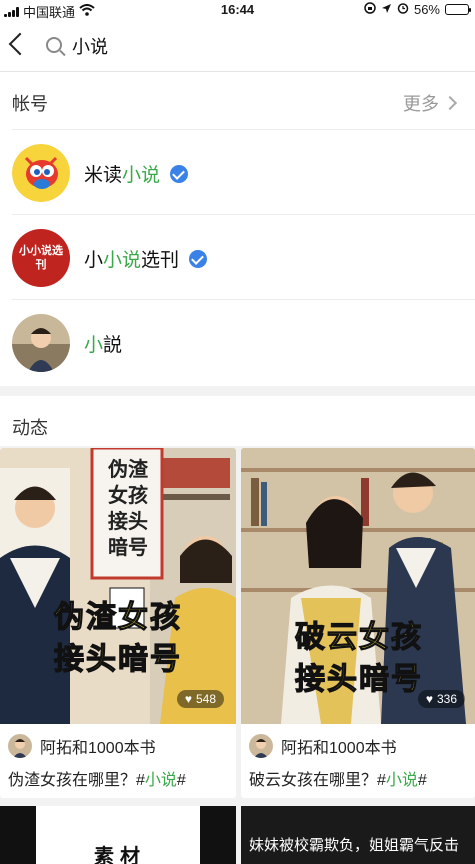  Describe the element at coordinates (450, 103) in the screenshot. I see `chevron-right-icon` at that location.